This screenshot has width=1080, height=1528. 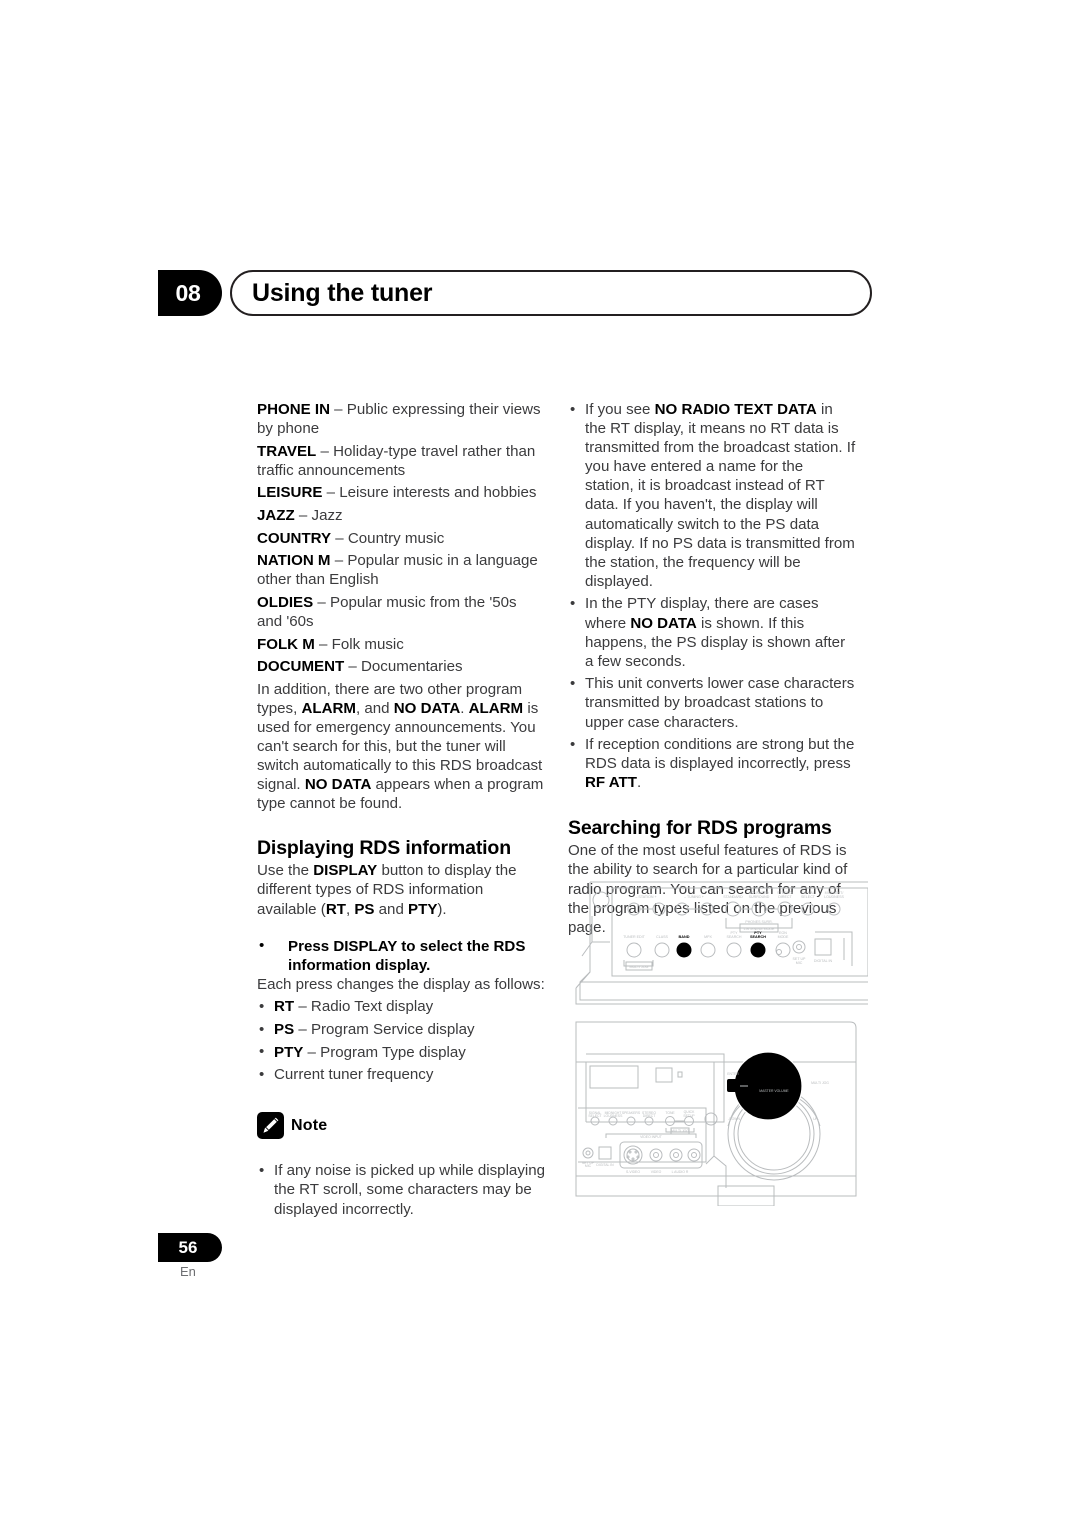 I want to click on svg-text: ENTER, so click(x=733, y=1074).